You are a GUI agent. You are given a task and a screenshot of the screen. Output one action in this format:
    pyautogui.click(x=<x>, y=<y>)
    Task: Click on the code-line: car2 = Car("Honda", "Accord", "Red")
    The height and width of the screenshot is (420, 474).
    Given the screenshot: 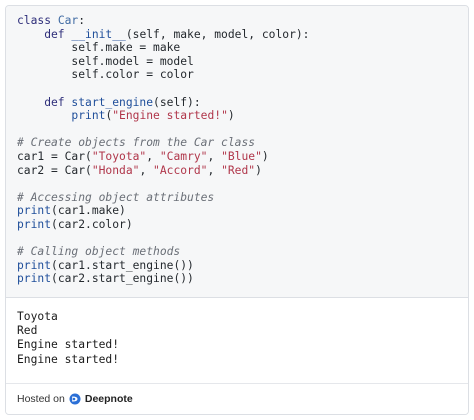 What is the action you would take?
    pyautogui.click(x=163, y=171)
    